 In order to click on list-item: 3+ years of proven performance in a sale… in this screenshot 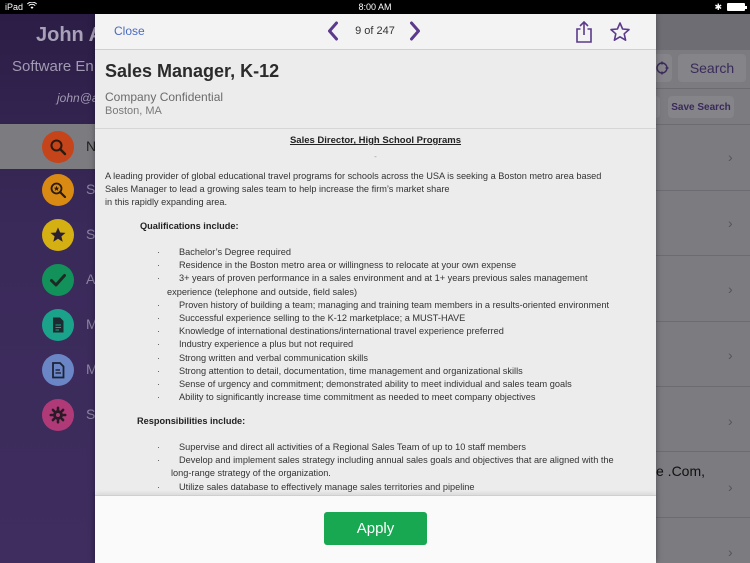, I will do `click(397, 278)`.